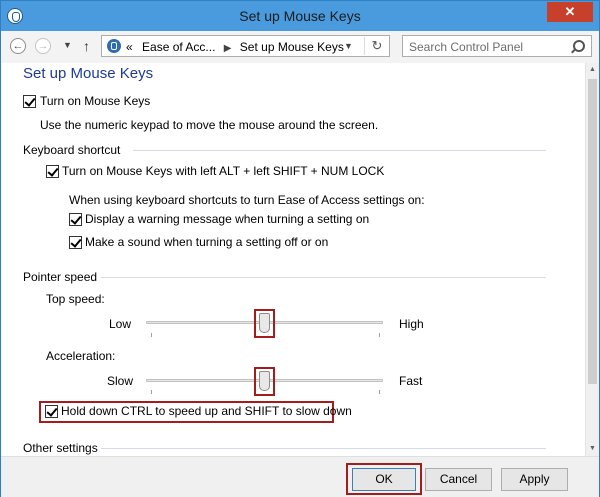 Image resolution: width=600 pixels, height=497 pixels. What do you see at coordinates (29, 101) in the screenshot?
I see `turn-on-mouse-keys-checkbox` at bounding box center [29, 101].